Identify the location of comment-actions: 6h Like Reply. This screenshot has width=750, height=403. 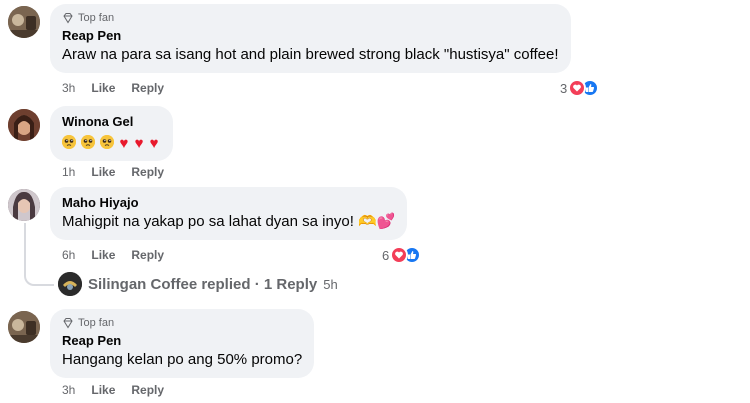
(113, 255).